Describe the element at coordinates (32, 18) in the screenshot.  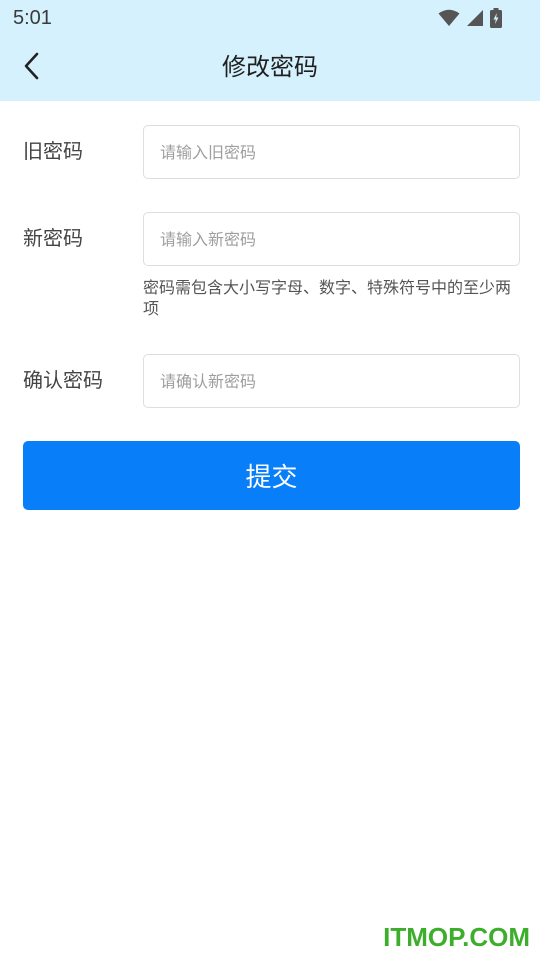
I see `status-time: 5:01` at that location.